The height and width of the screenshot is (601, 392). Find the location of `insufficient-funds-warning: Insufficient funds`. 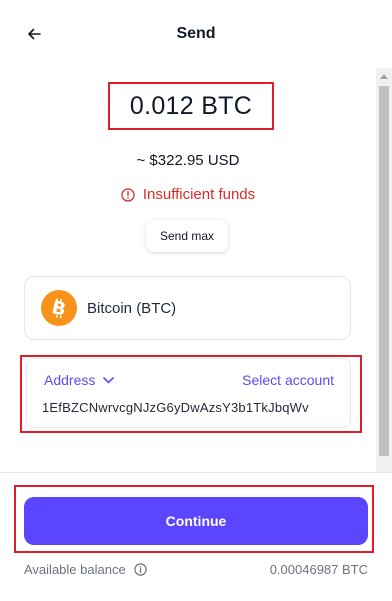

insufficient-funds-warning: Insufficient funds is located at coordinates (188, 194).